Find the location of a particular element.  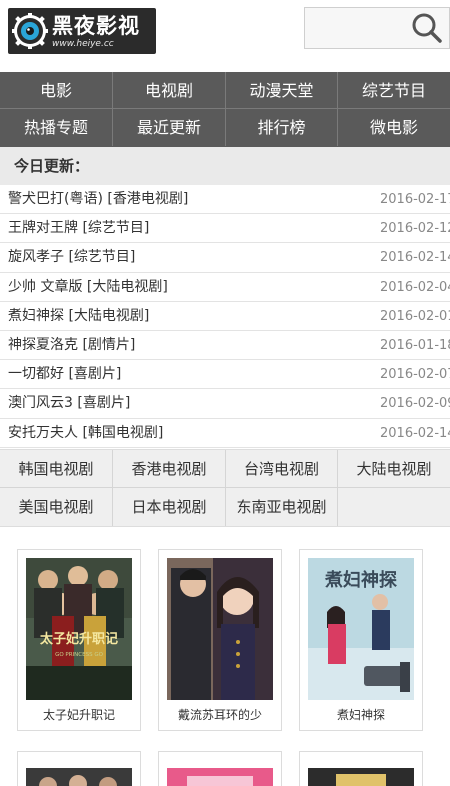

poster-art: 太子妃升职记 GO PRINCESS GO is located at coordinates (79, 629).